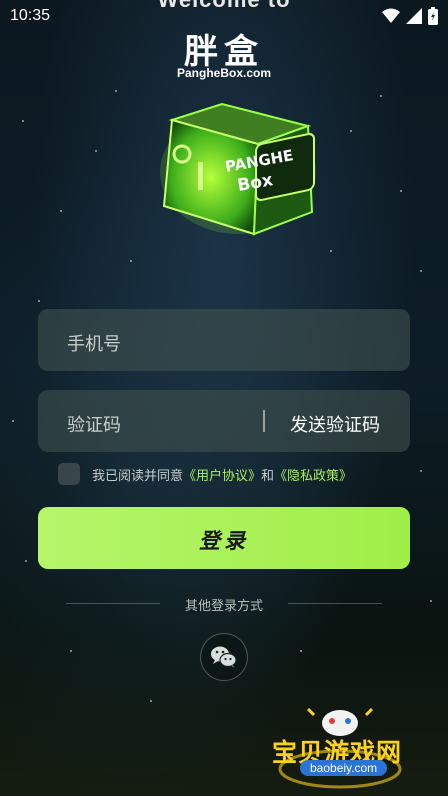 This screenshot has width=448, height=796. What do you see at coordinates (222, 474) in the screenshot?
I see `user-agreement-link: 《用户协议》` at bounding box center [222, 474].